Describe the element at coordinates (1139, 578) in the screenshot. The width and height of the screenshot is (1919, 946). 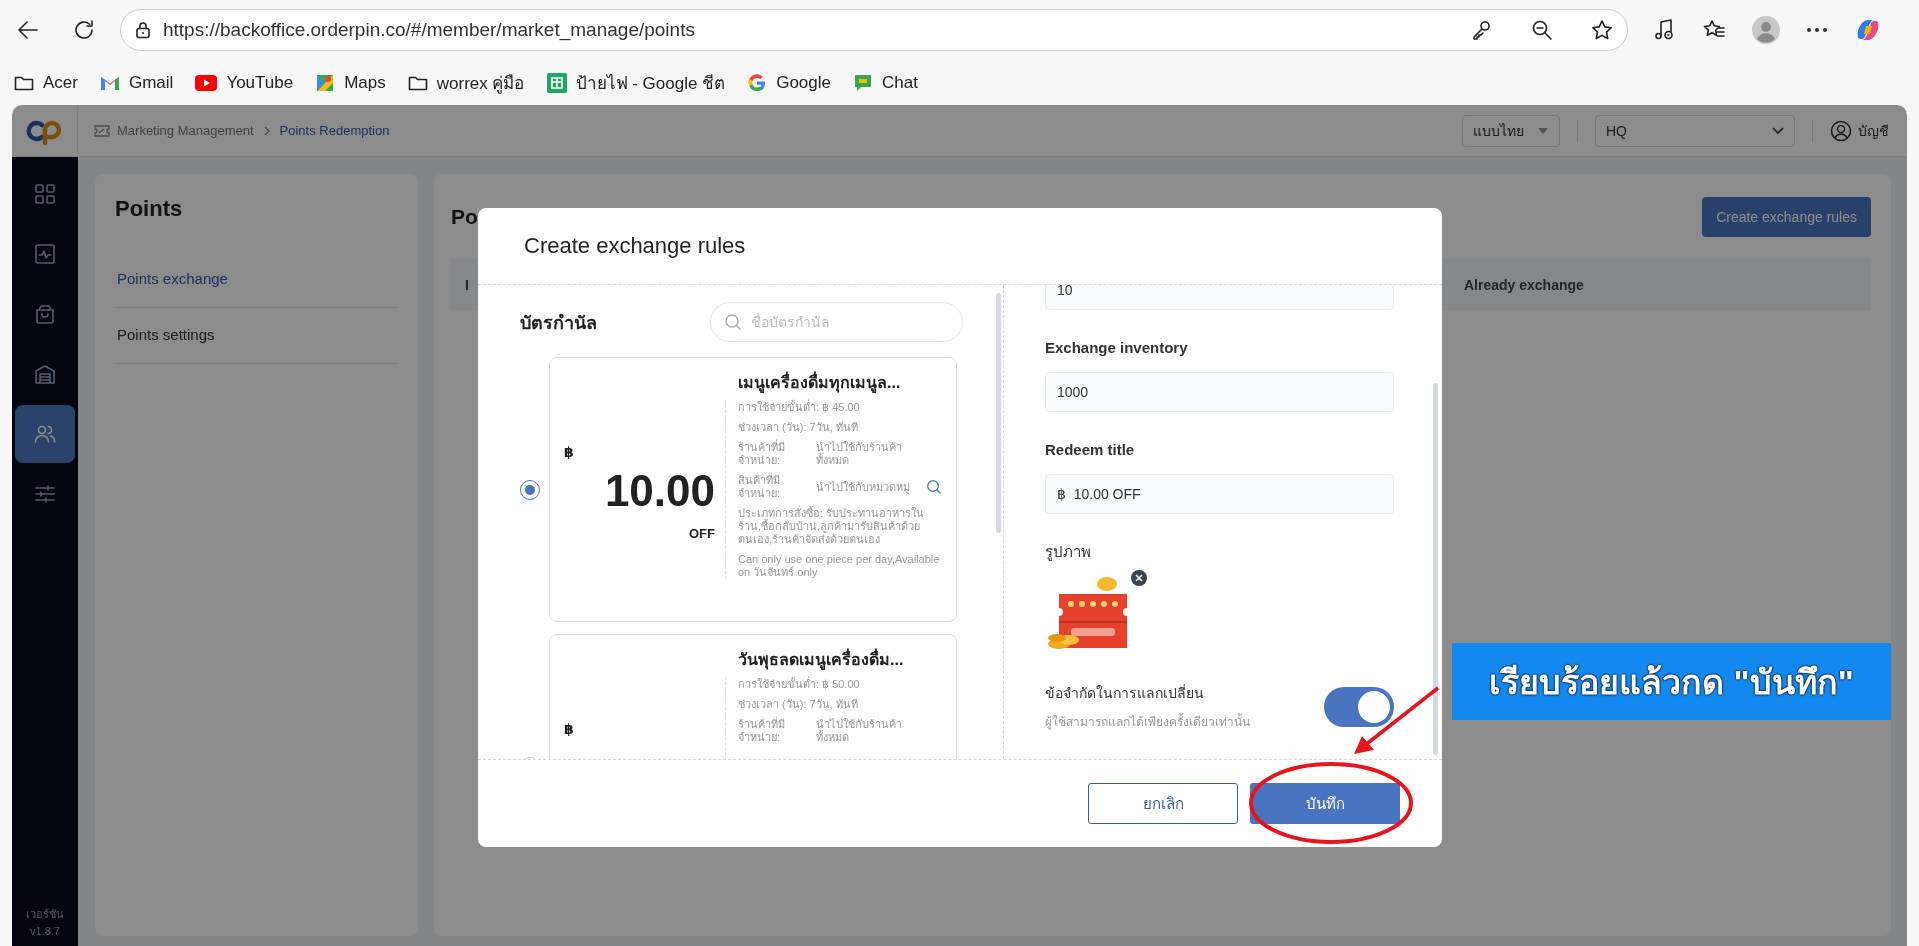
I see `remove-icon` at that location.